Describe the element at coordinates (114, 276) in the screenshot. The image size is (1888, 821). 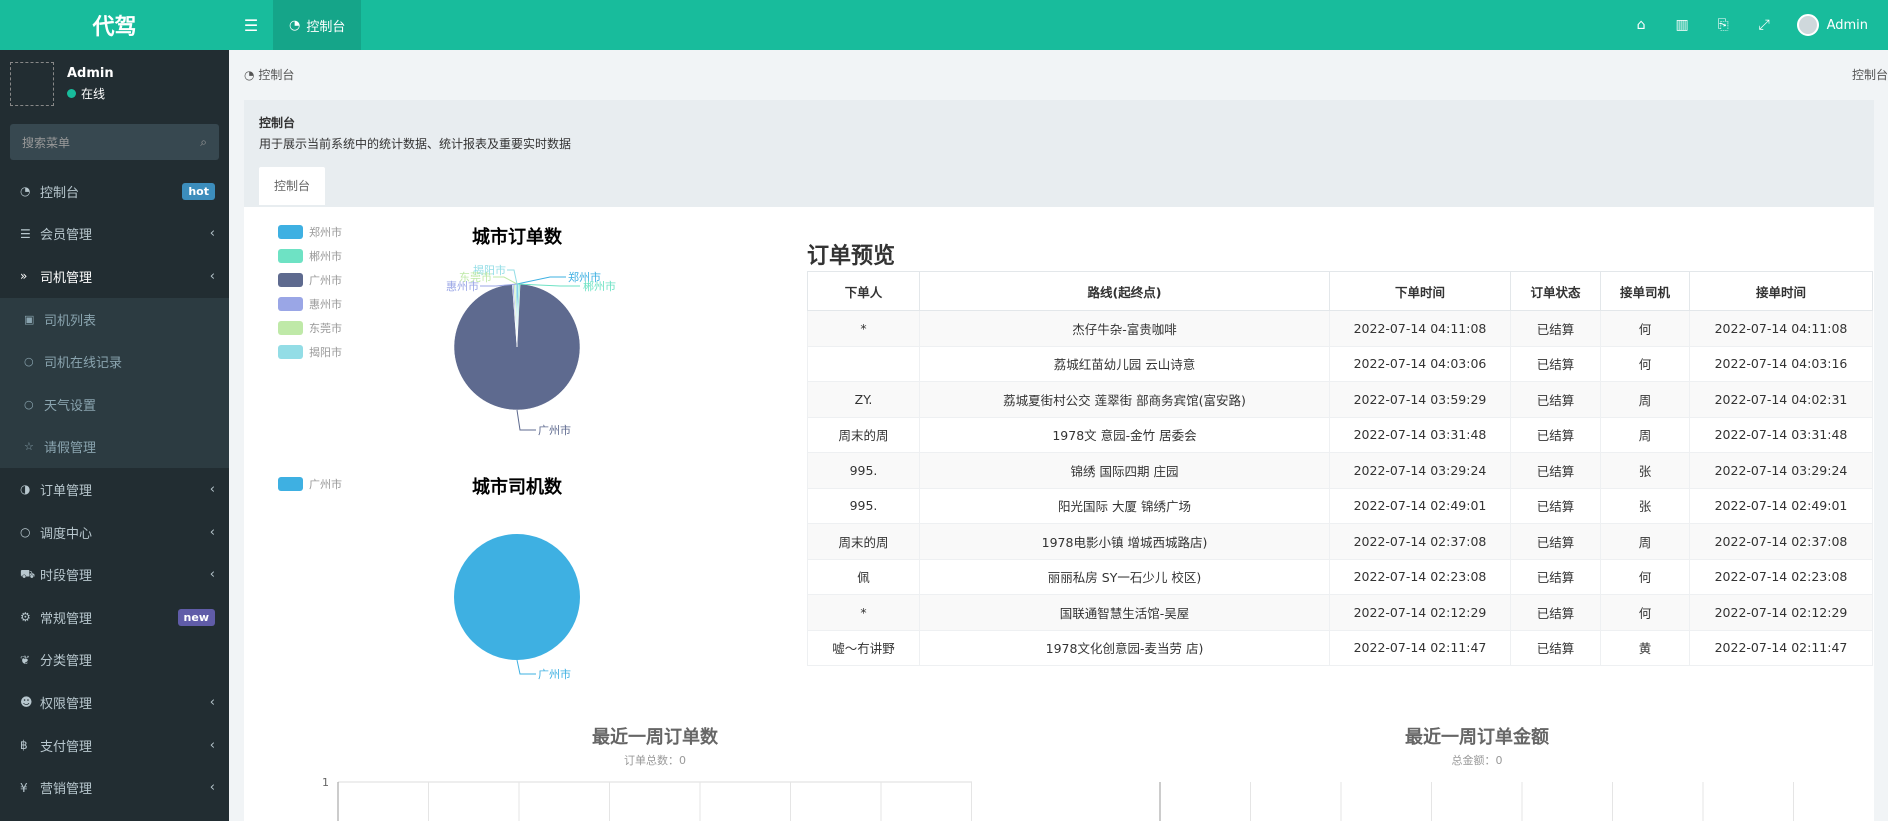
I see `sidebar-item-drivers: » 司机管理 ‹` at that location.